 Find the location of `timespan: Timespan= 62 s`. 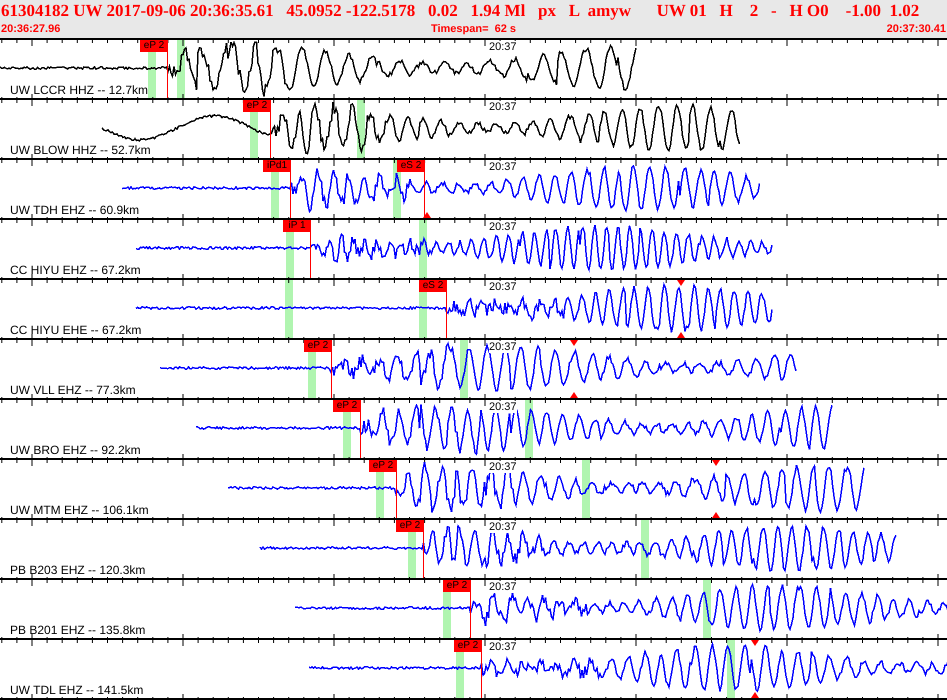

timespan: Timespan= 62 s is located at coordinates (473, 29).